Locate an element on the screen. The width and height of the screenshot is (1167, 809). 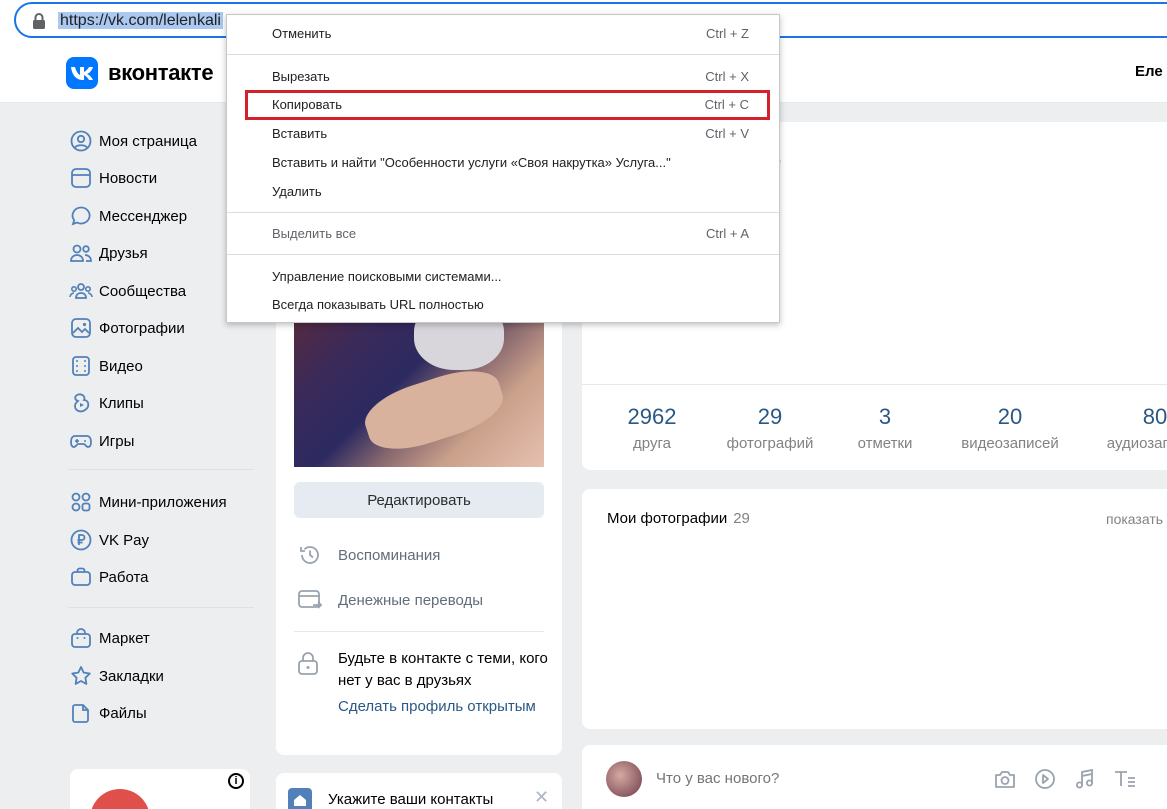
nav-label: Фотографии is located at coordinates (142, 328).